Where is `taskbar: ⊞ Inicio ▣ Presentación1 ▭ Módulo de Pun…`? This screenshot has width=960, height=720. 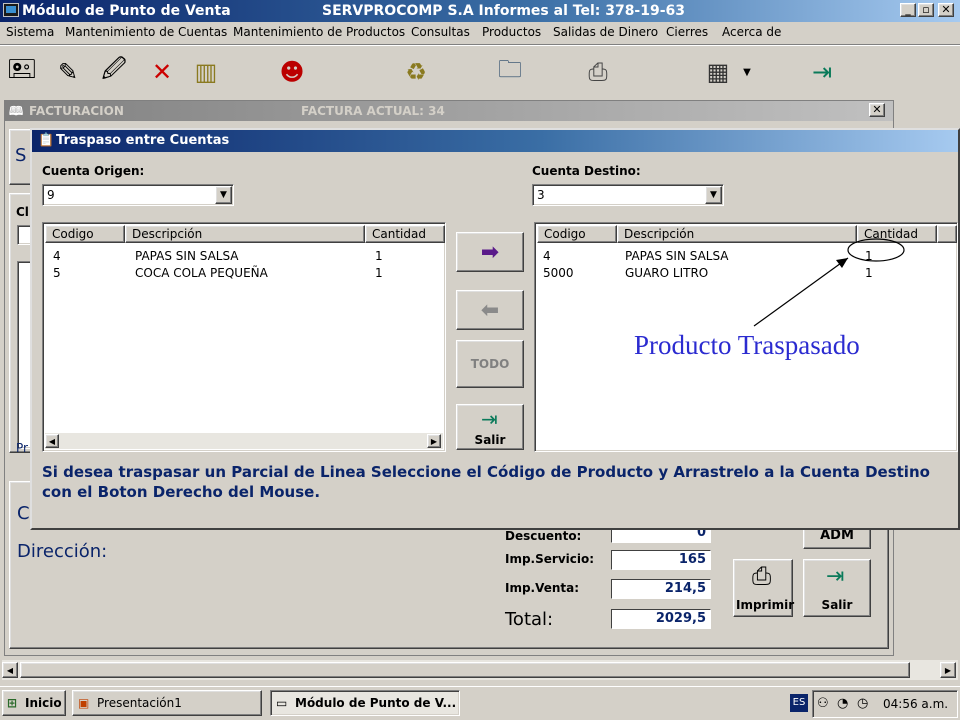 taskbar: ⊞ Inicio ▣ Presentación1 ▭ Módulo de Pun… is located at coordinates (480, 703).